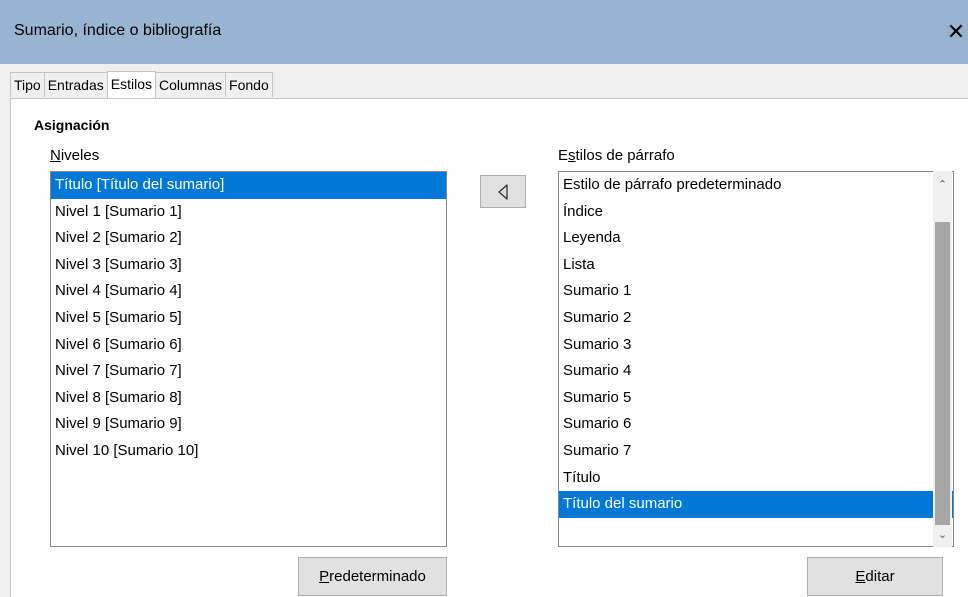 This screenshot has height=597, width=968. Describe the element at coordinates (248, 371) in the screenshot. I see `level-list-item: Nivel 7 [Sumario 7]` at that location.